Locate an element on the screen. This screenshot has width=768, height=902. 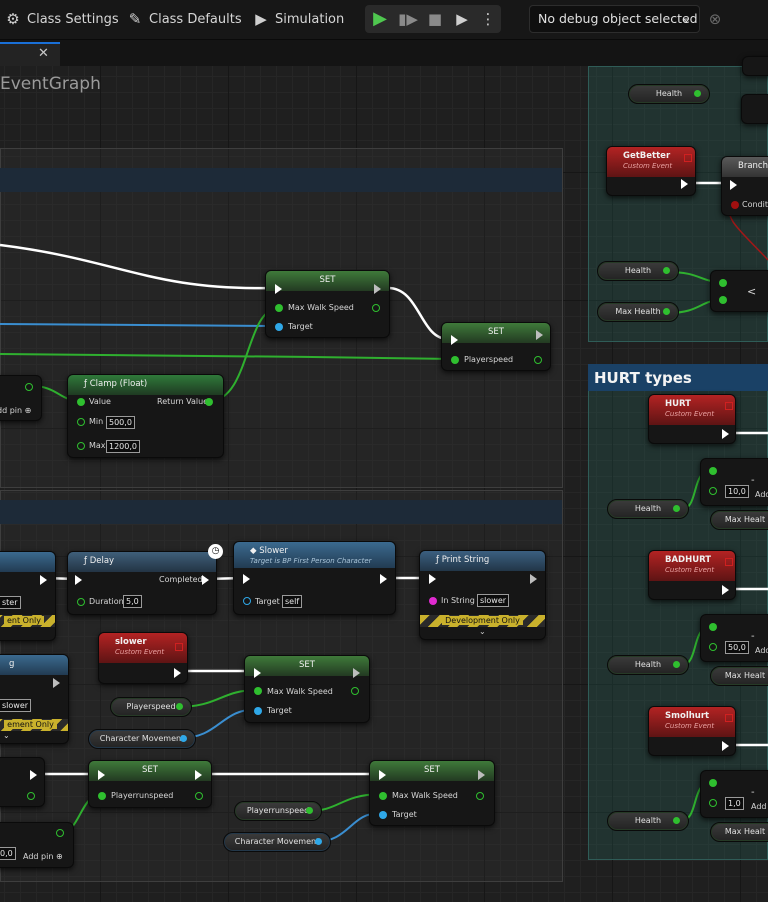
subtract-node: 1,0 - Add is located at coordinates (734, 794).